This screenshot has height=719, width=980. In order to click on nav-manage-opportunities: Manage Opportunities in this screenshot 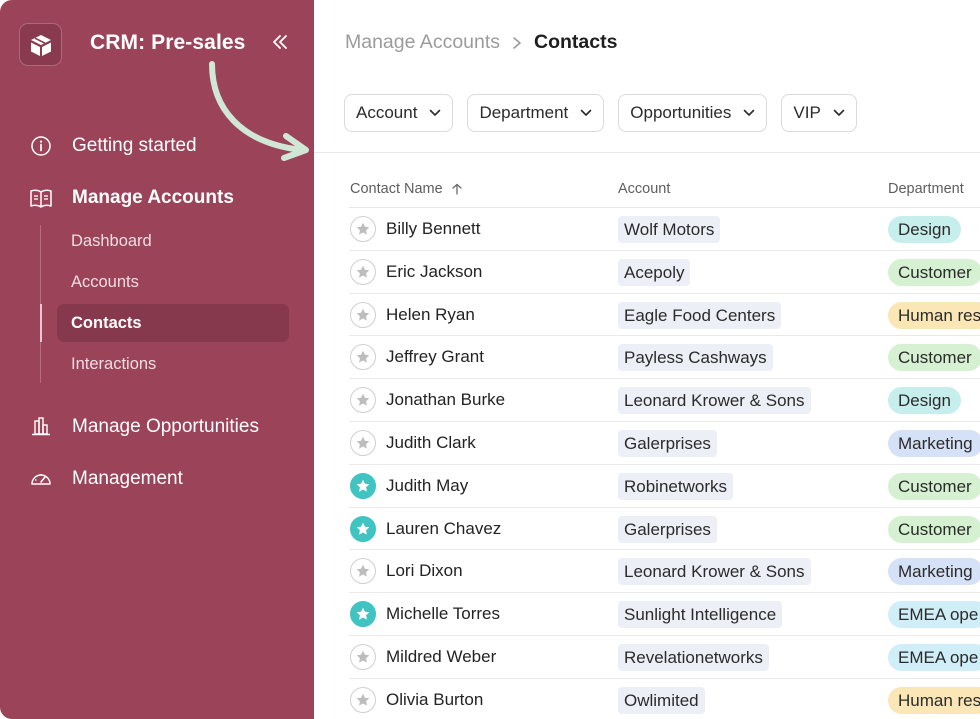, I will do `click(143, 427)`.